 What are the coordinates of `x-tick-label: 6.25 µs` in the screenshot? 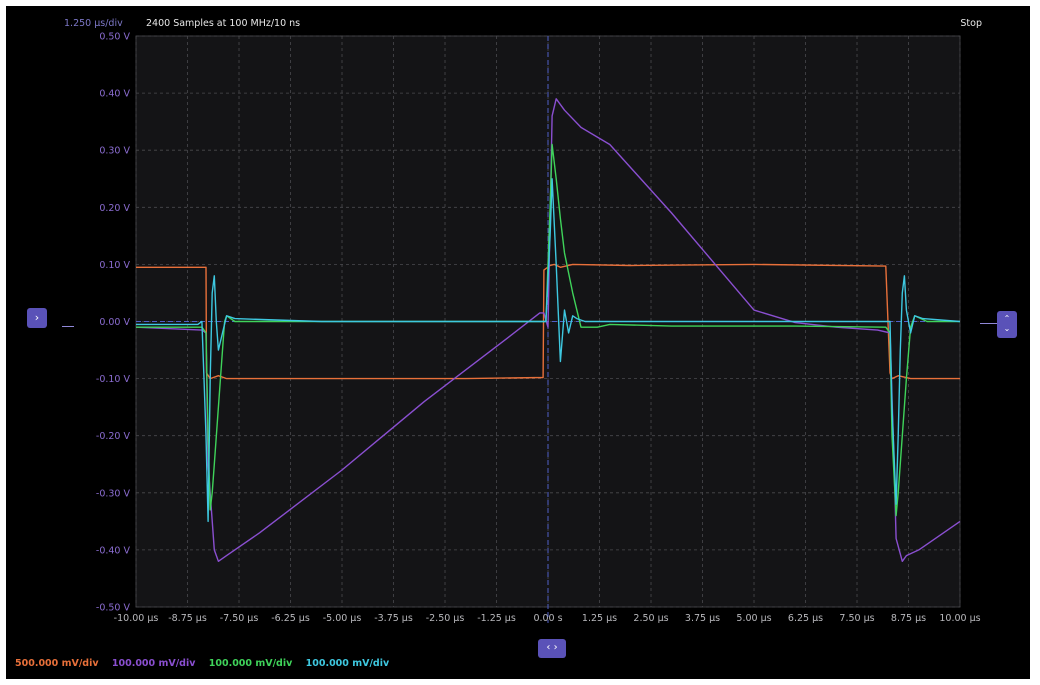 It's located at (805, 618).